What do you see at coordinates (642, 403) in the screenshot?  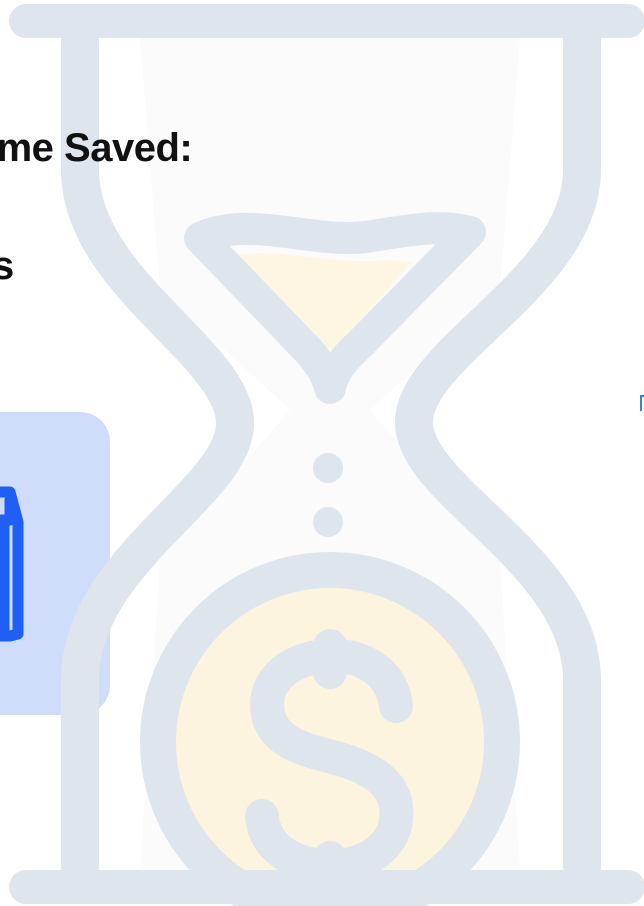 I see `edge-mark` at bounding box center [642, 403].